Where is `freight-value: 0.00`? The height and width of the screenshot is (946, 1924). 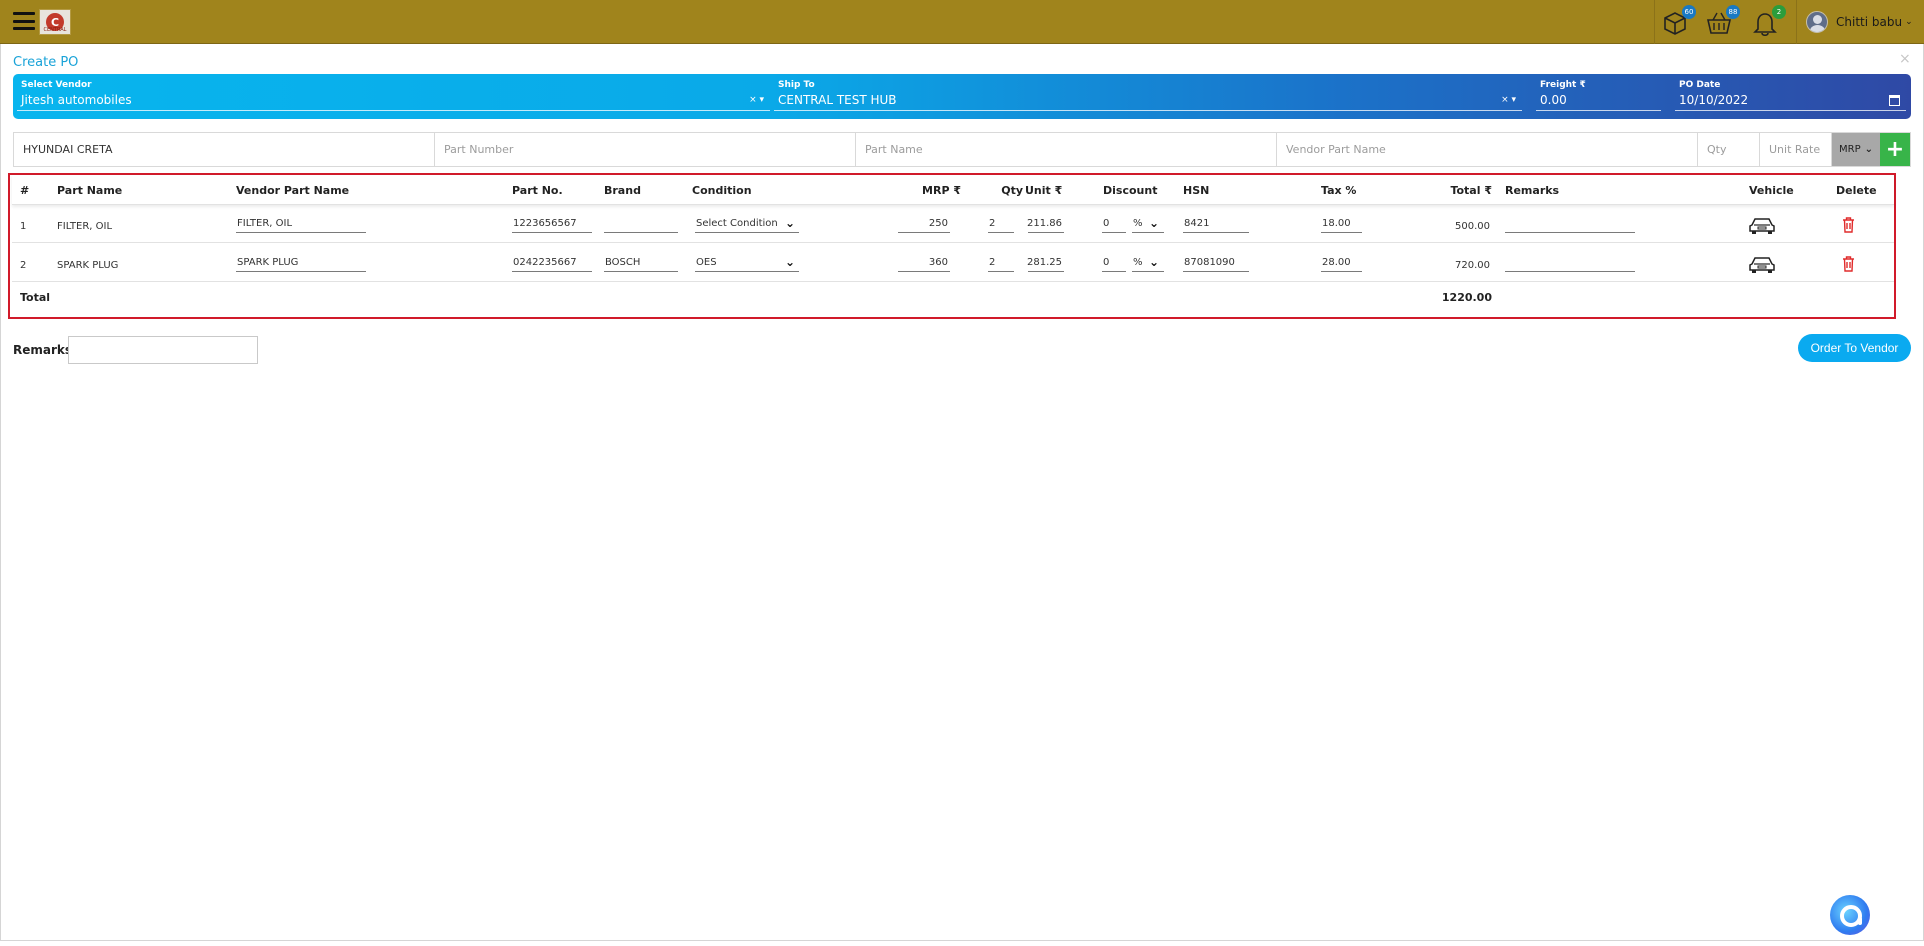
freight-value: 0.00 is located at coordinates (1553, 100).